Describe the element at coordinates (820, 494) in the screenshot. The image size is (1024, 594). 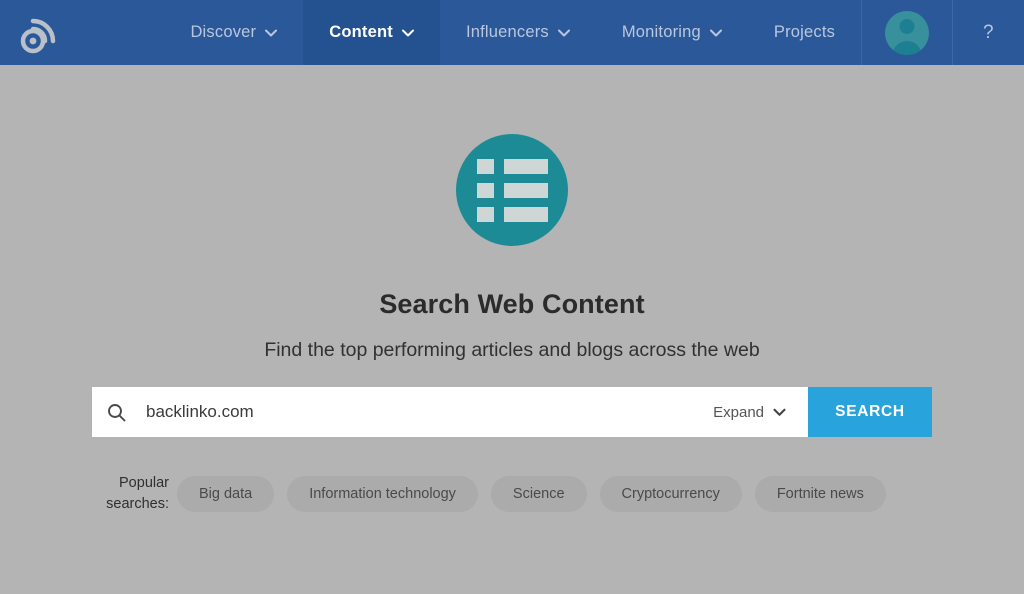
I see `popular-chip-fortnite-news: Fortnite news` at that location.